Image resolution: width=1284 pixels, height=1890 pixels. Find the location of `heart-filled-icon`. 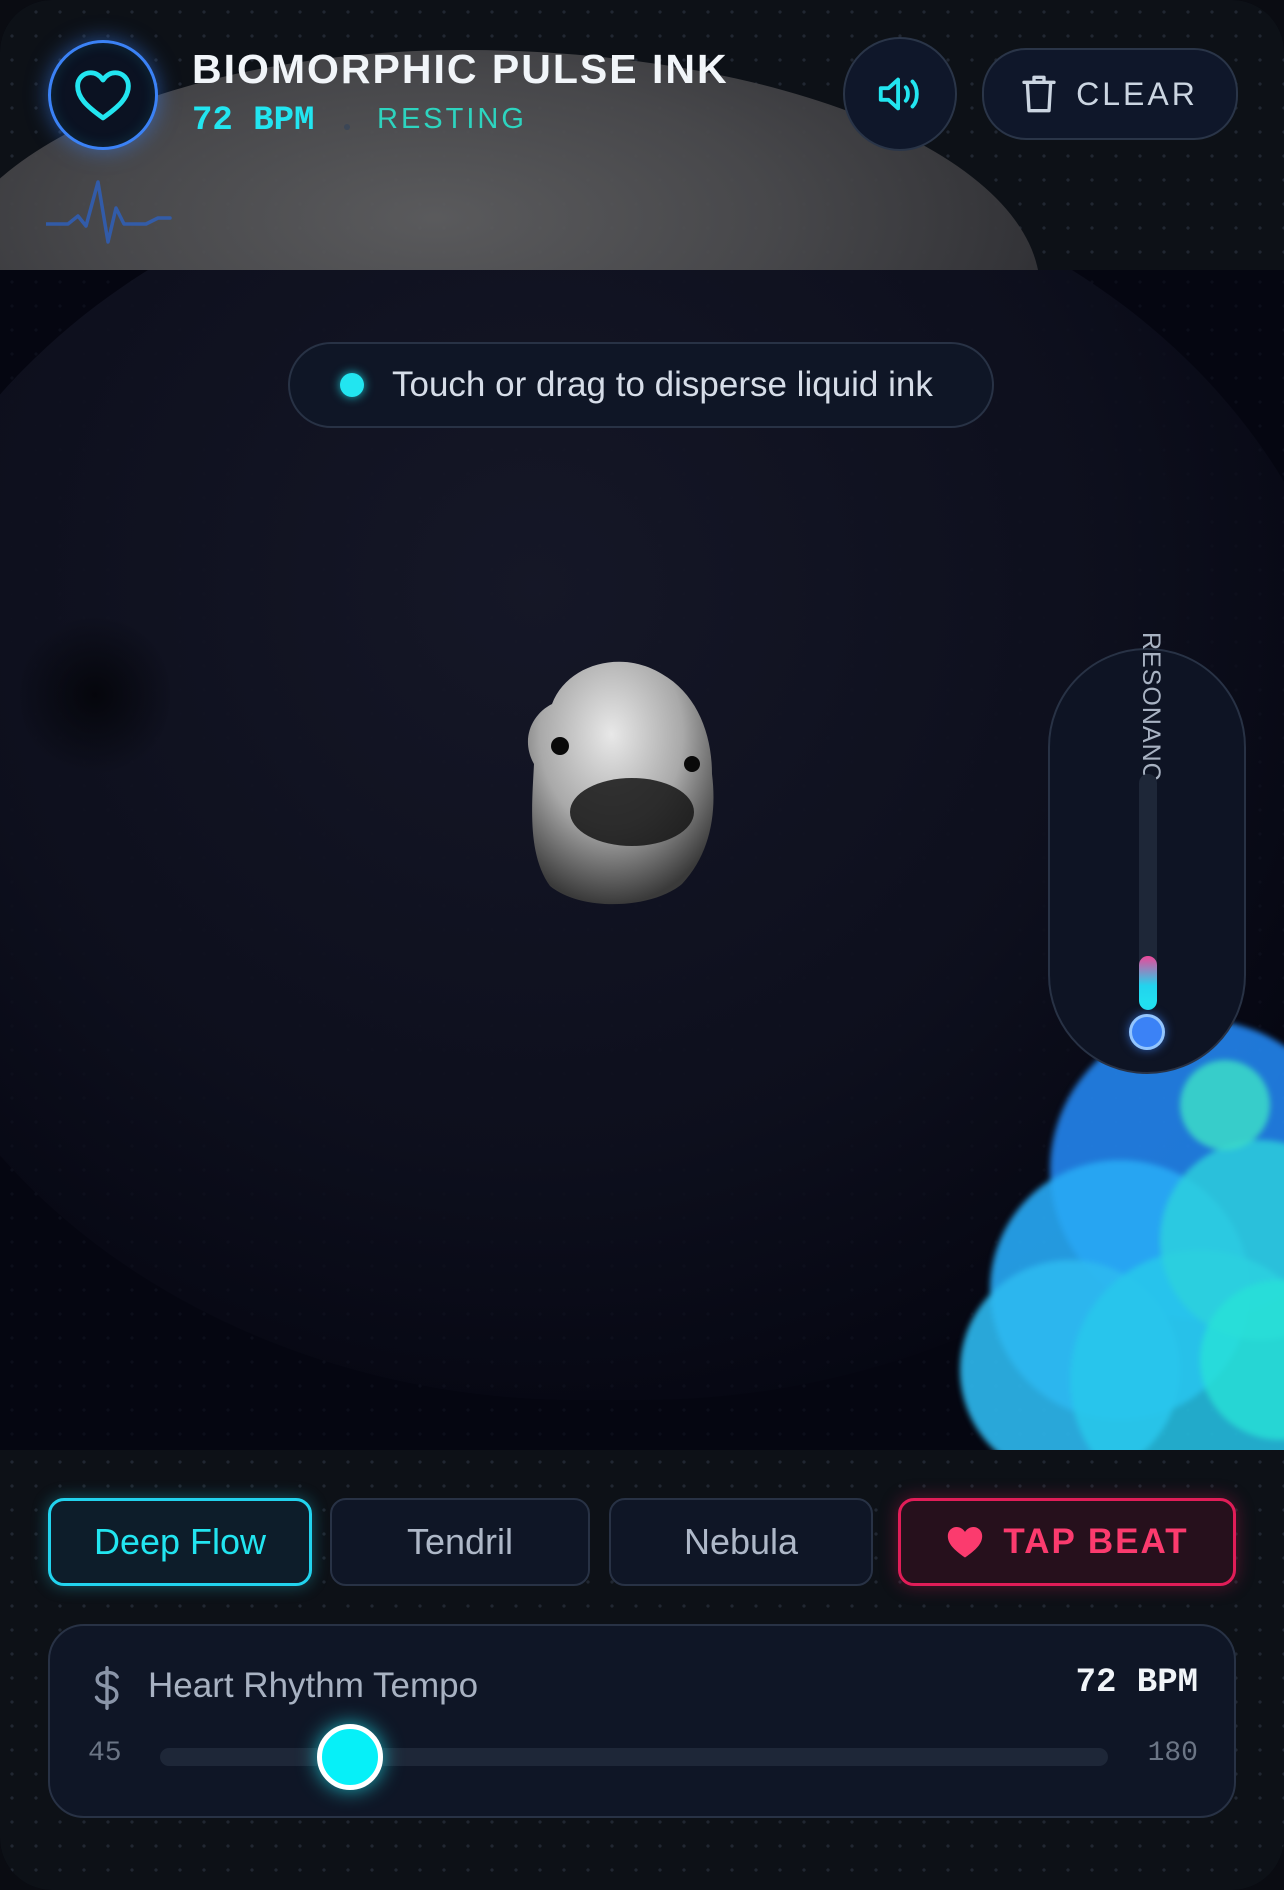

heart-filled-icon is located at coordinates (965, 1542).